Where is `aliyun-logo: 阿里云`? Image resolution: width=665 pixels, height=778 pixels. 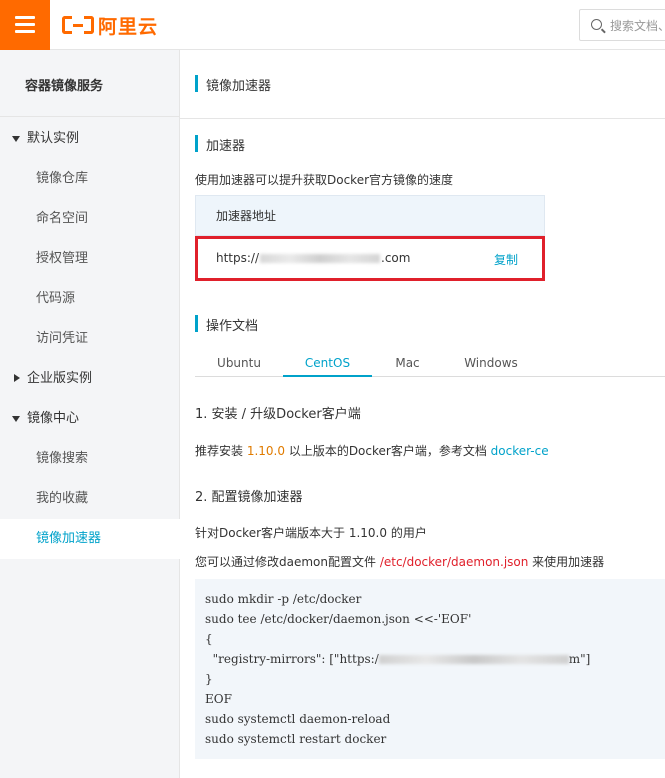 aliyun-logo: 阿里云 is located at coordinates (110, 25).